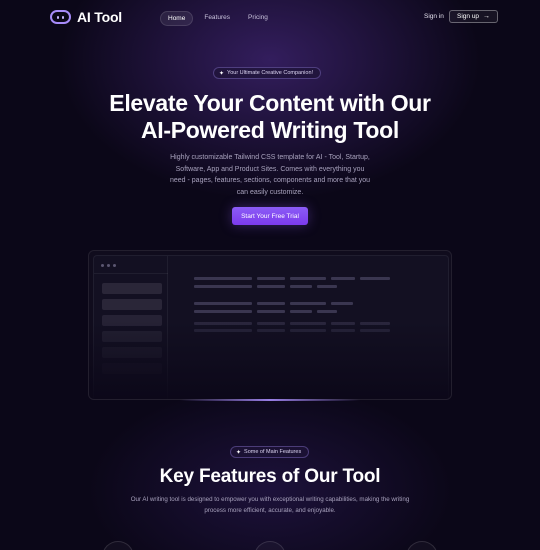  I want to click on logo: AI Tool, so click(86, 17).